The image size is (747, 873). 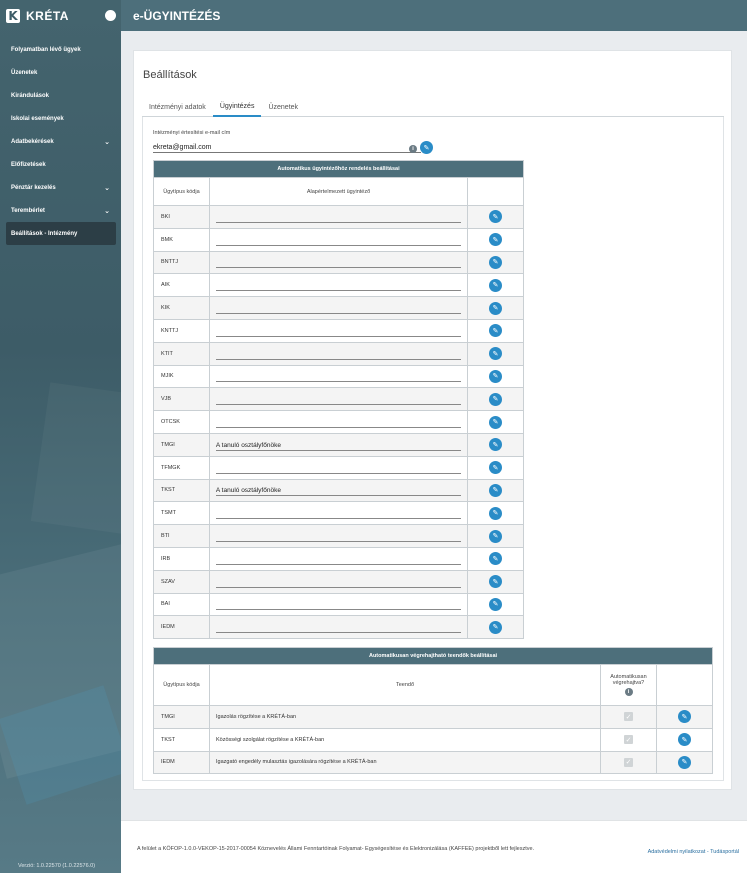 What do you see at coordinates (110, 15) in the screenshot?
I see `sidebar-toggle-button` at bounding box center [110, 15].